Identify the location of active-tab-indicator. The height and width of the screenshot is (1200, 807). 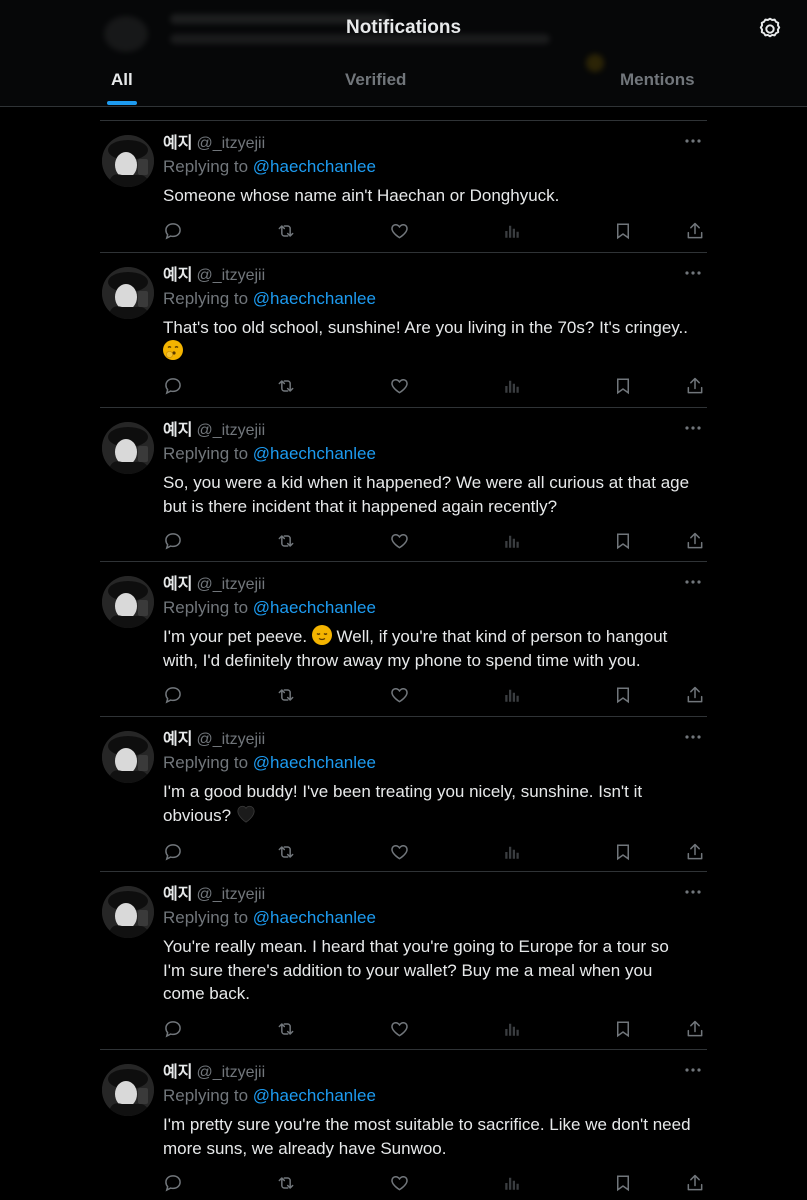
(122, 103).